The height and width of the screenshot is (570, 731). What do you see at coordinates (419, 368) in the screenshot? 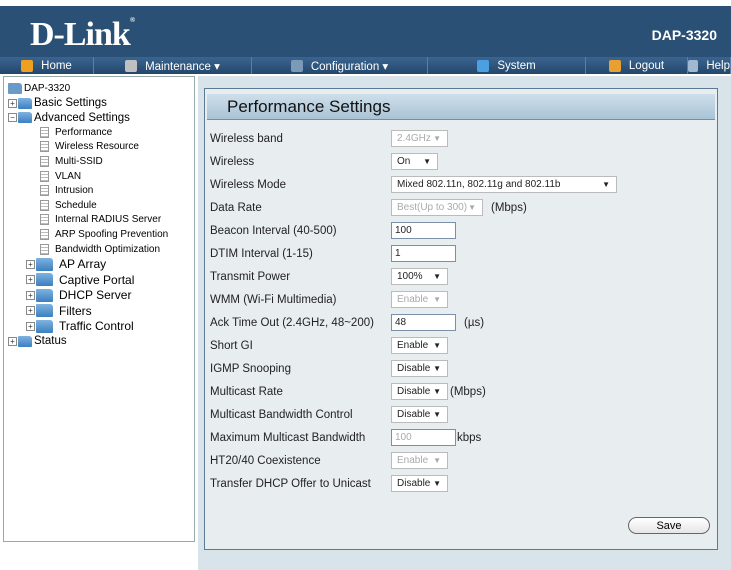
I see `igmp-snooping-select: Disable ▼` at bounding box center [419, 368].